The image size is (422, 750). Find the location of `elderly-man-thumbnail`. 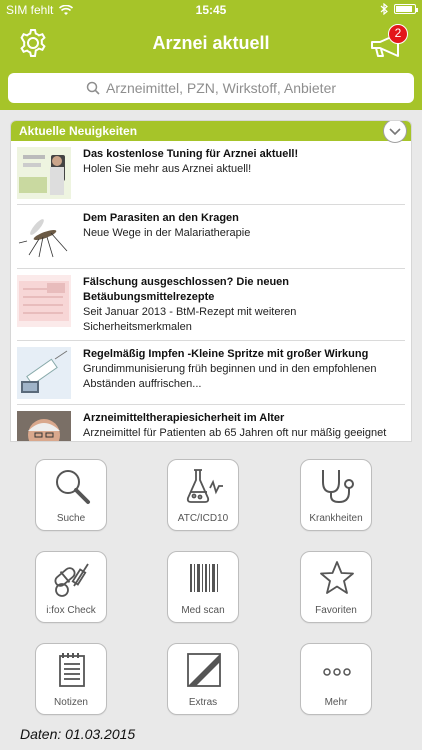

elderly-man-thumbnail is located at coordinates (44, 426).